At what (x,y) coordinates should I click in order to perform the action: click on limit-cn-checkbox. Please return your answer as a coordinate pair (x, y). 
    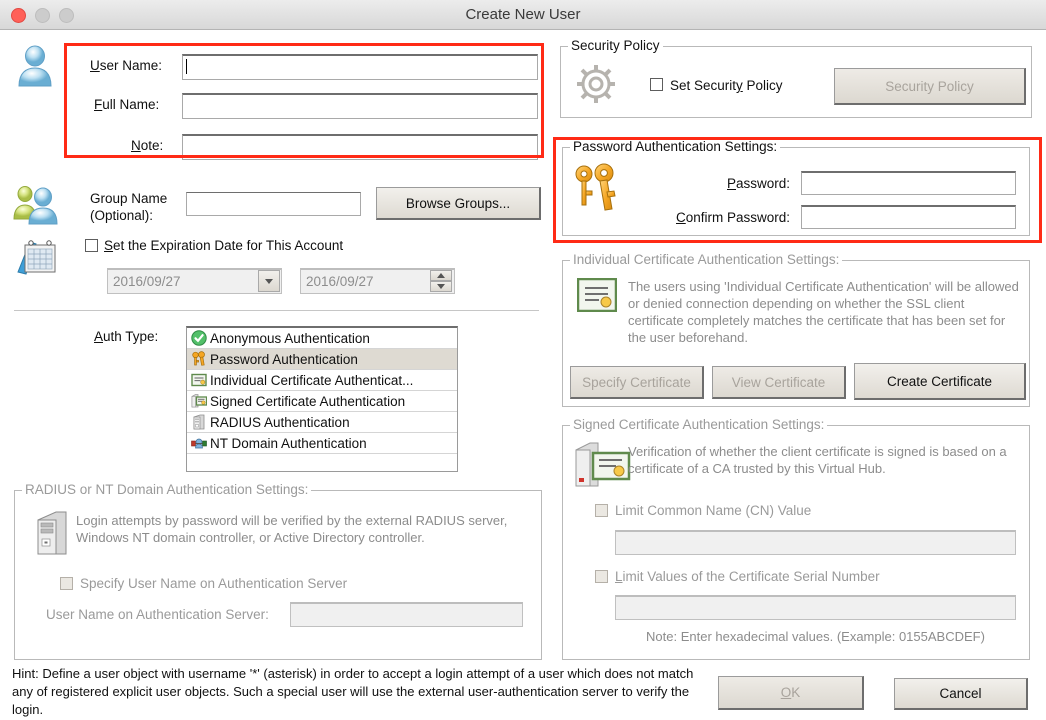
    Looking at the image, I should click on (601, 510).